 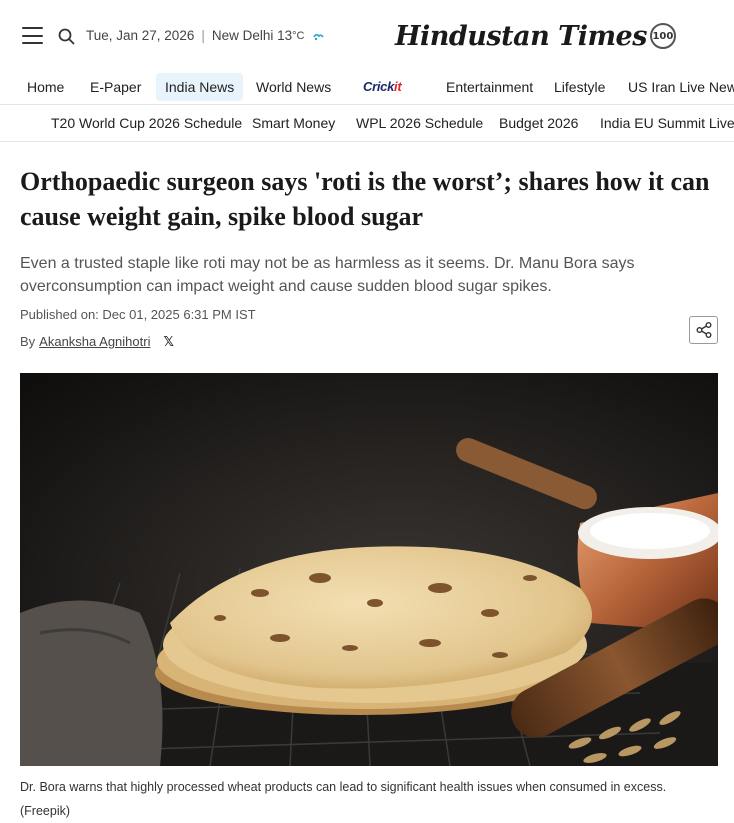 I want to click on logo-anniversary-badge: 100, so click(x=662, y=36).